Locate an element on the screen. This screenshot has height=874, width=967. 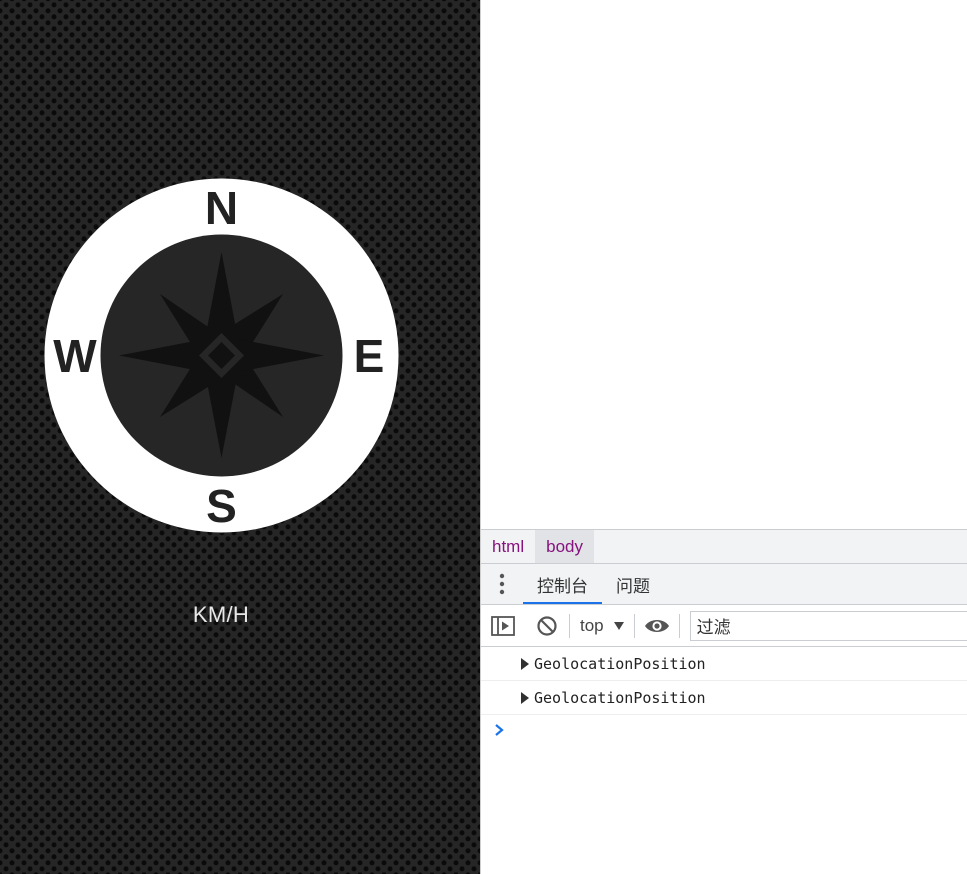
breadcrumb-html: html is located at coordinates (508, 546).